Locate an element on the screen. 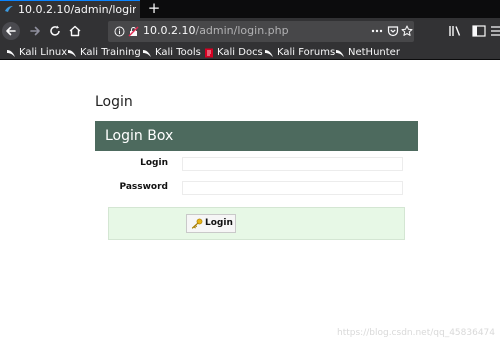 This screenshot has height=345, width=500. new-tab-button: + is located at coordinates (154, 9).